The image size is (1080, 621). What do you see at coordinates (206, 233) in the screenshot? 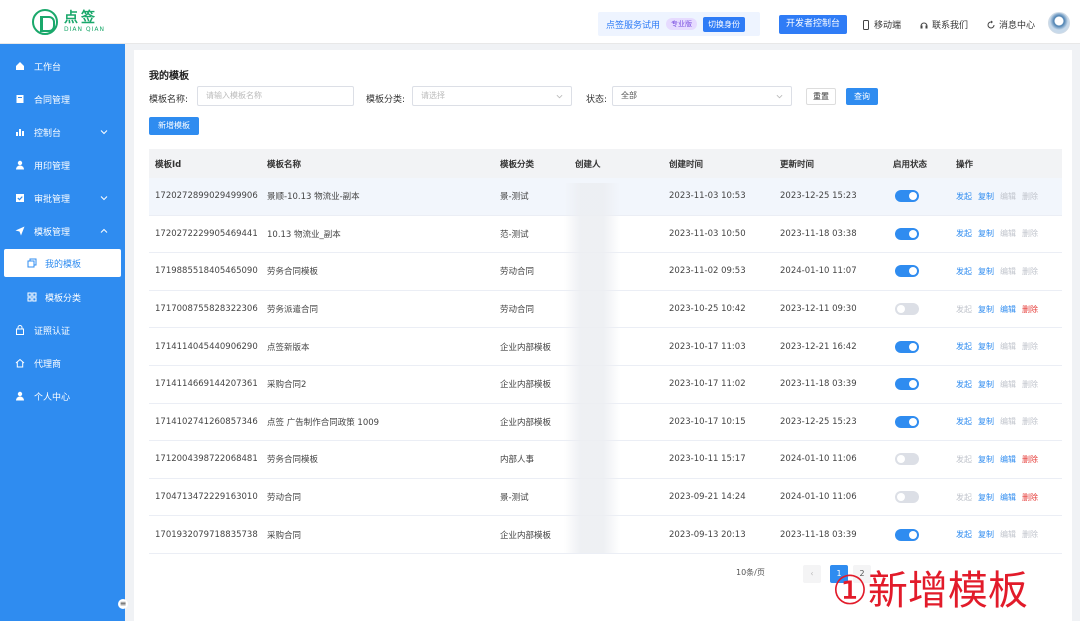
I see `cell-id: 1720272229905469441` at bounding box center [206, 233].